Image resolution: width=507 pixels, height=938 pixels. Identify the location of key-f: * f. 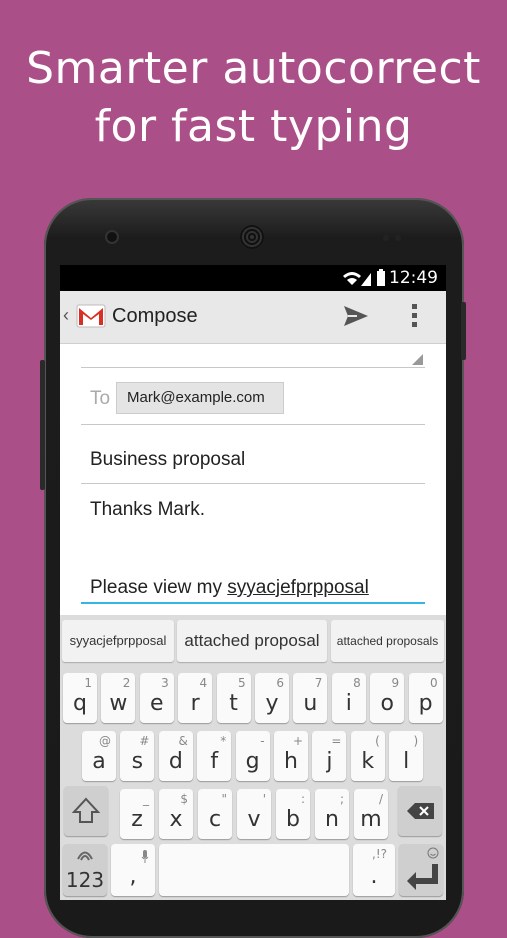
(214, 756).